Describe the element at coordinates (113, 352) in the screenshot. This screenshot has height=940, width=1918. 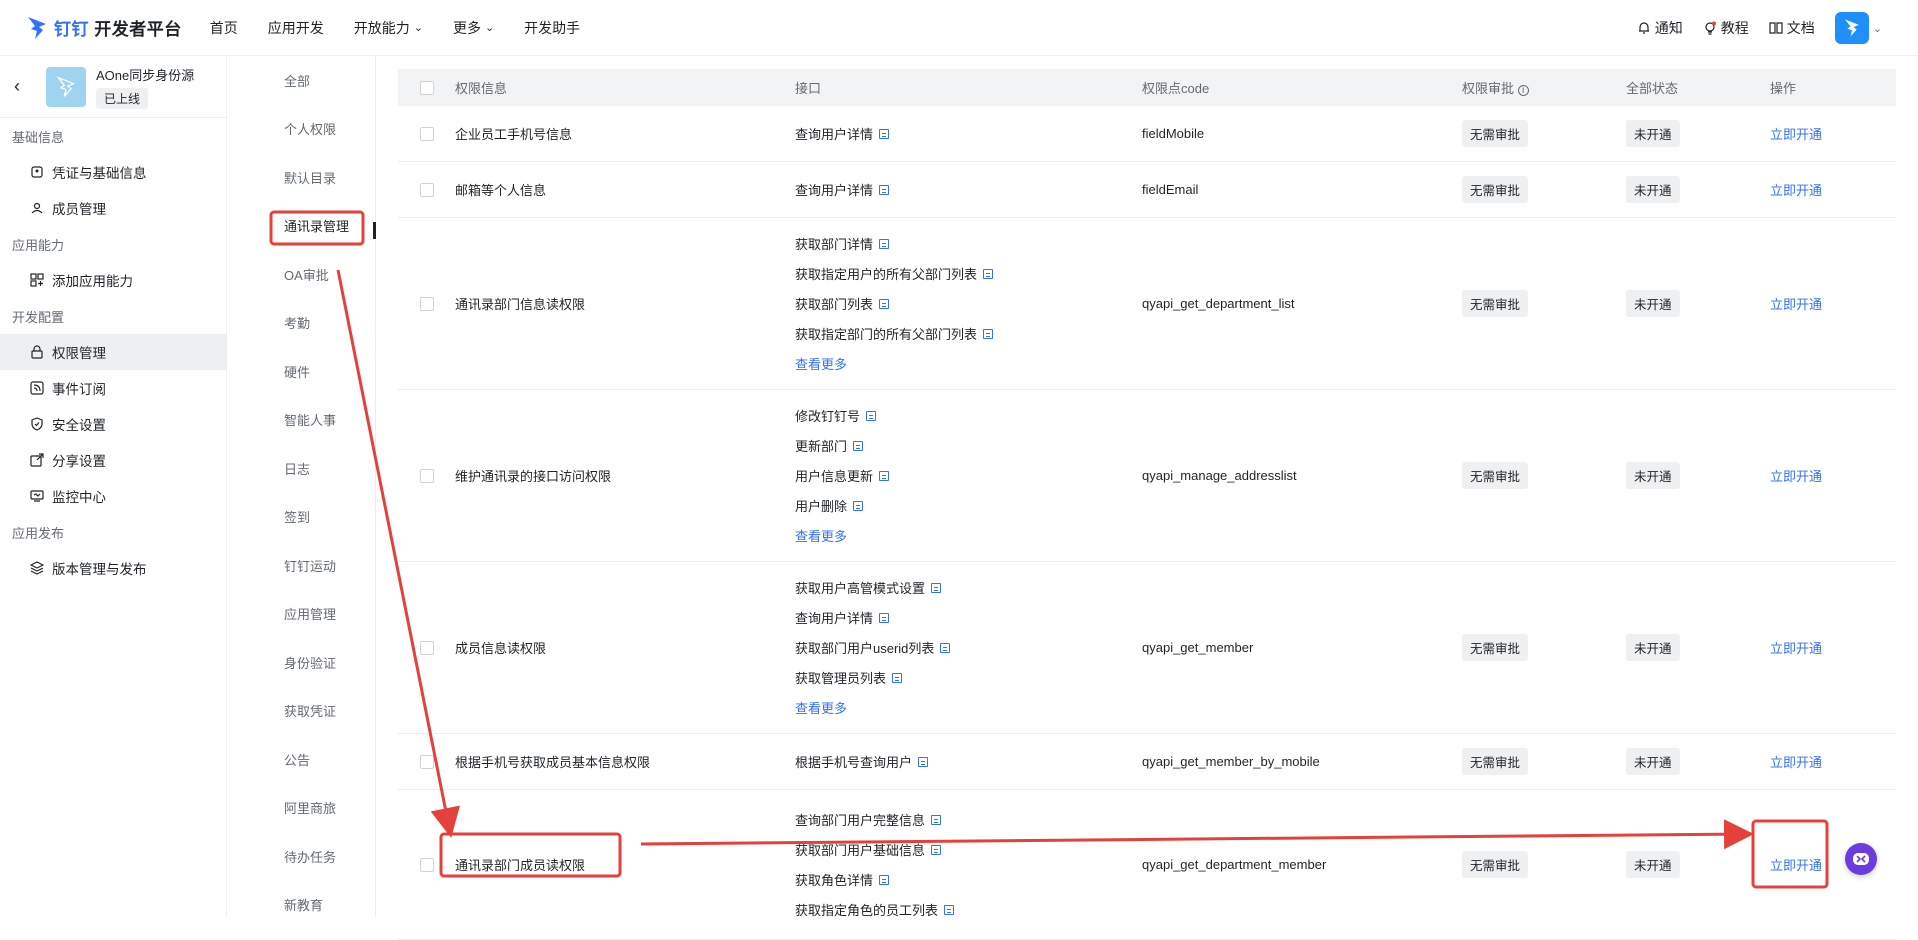
I see `sidebar-item-lock: 权限管理` at that location.